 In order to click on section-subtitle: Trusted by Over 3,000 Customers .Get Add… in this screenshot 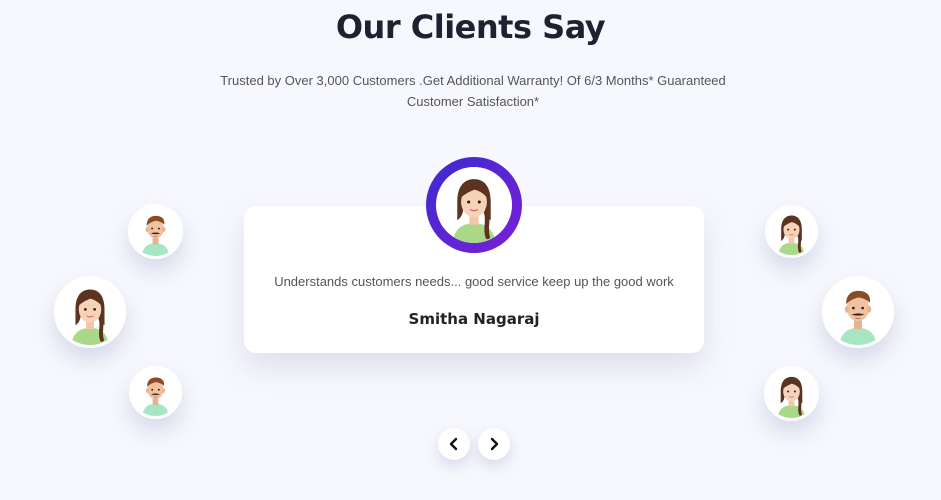, I will do `click(473, 91)`.